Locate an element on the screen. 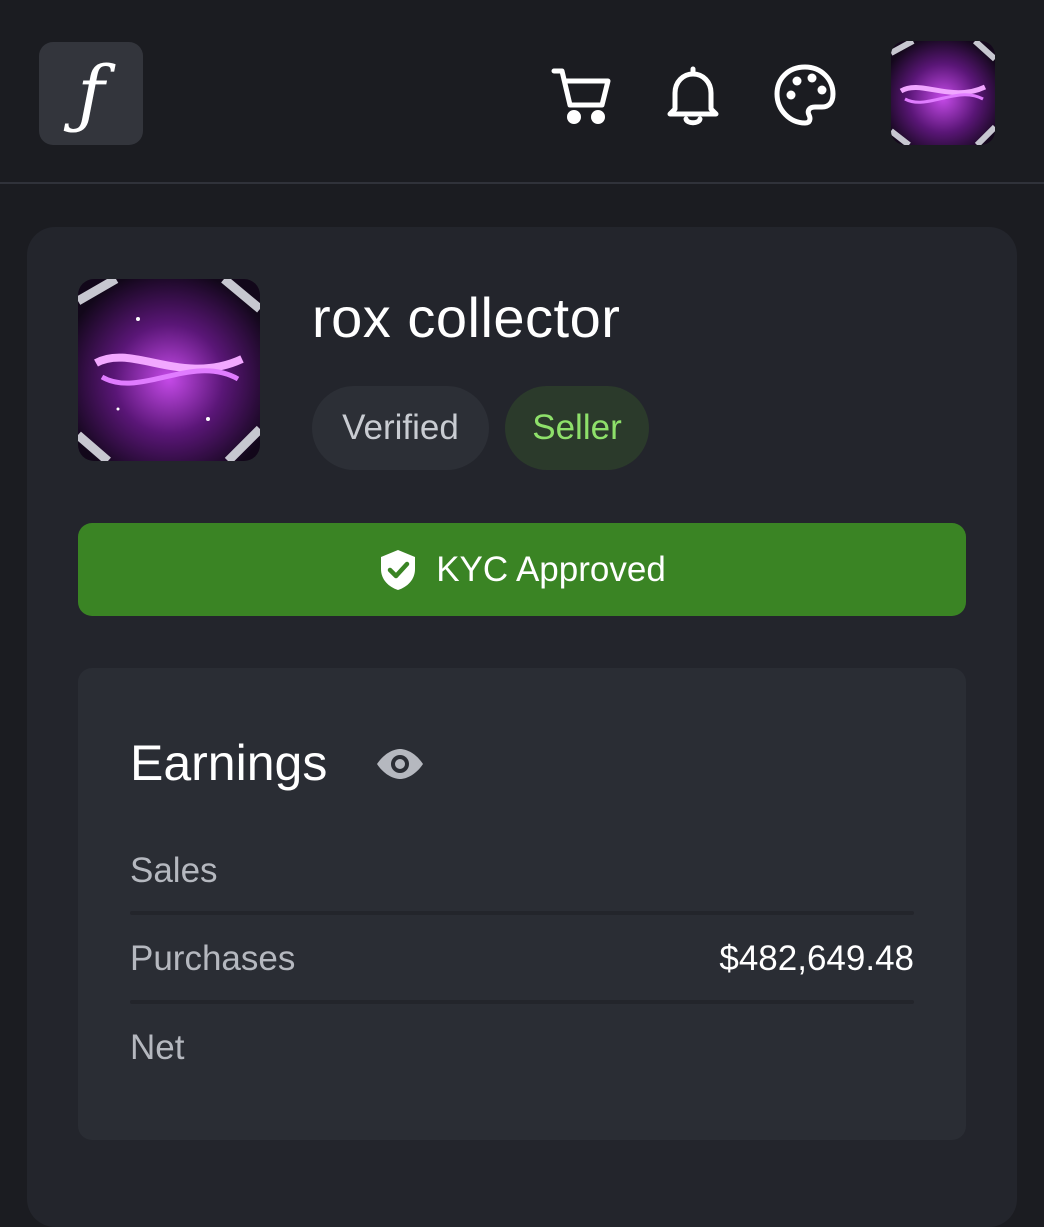 The image size is (1044, 1227). palette-icon is located at coordinates (805, 95).